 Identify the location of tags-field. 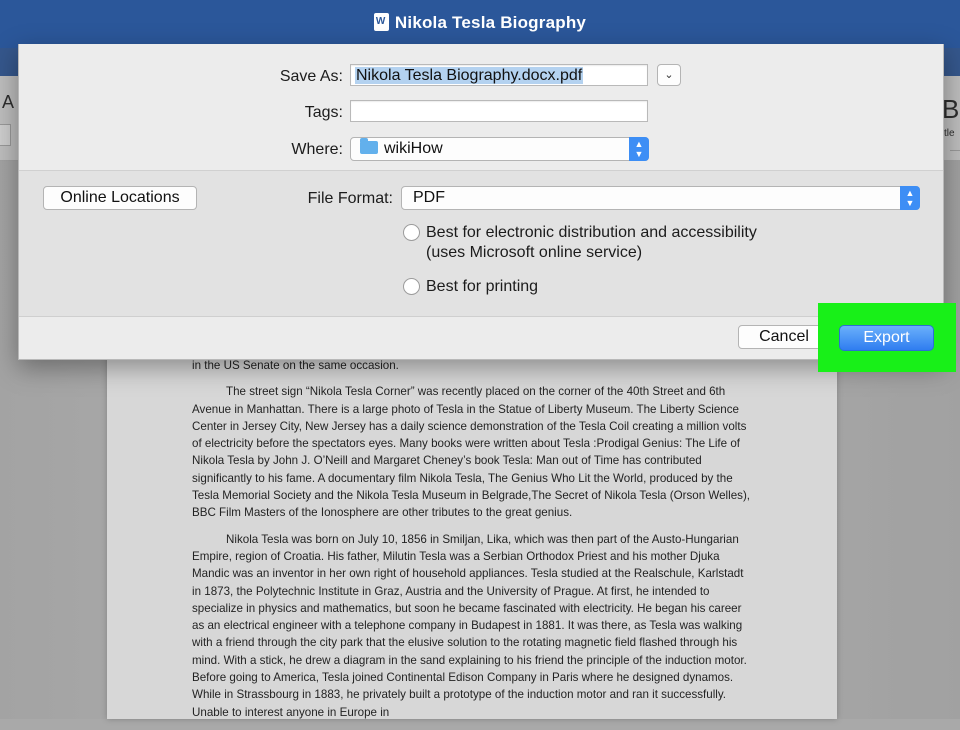
(499, 111).